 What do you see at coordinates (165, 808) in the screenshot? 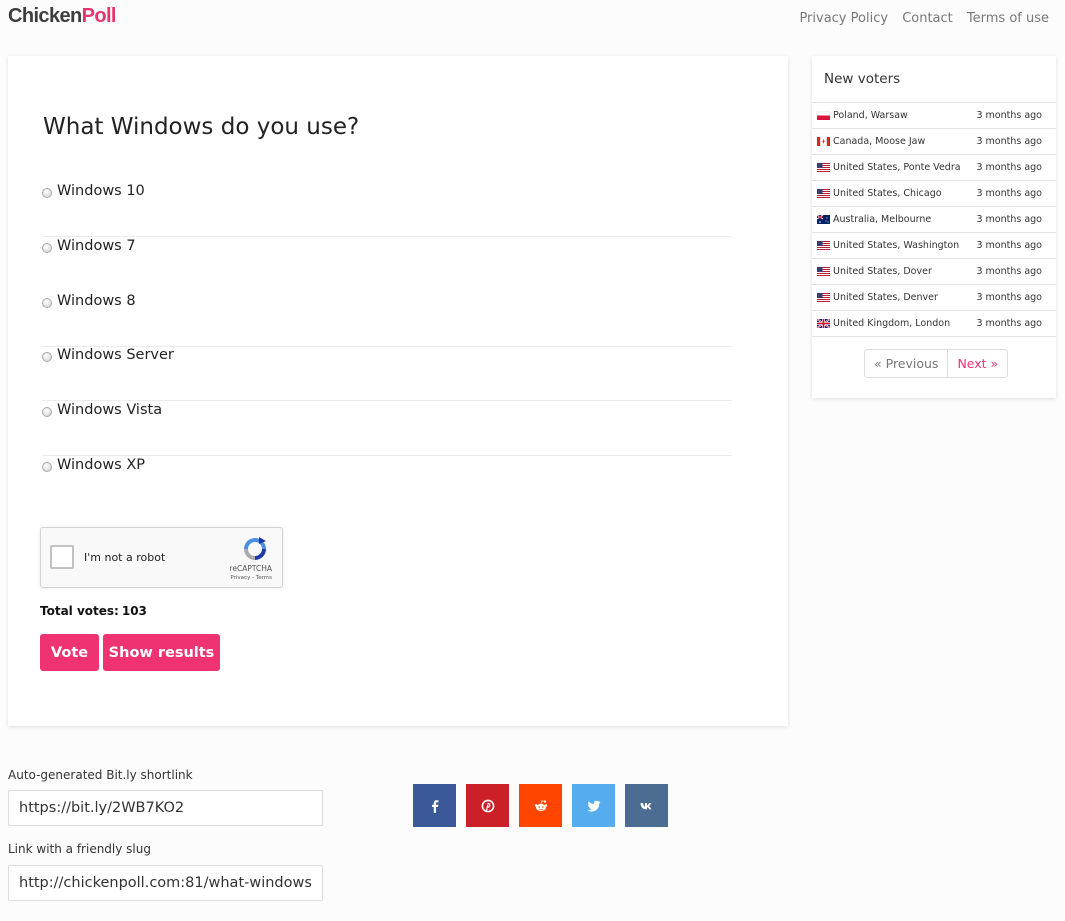
I see `shortlink-input` at bounding box center [165, 808].